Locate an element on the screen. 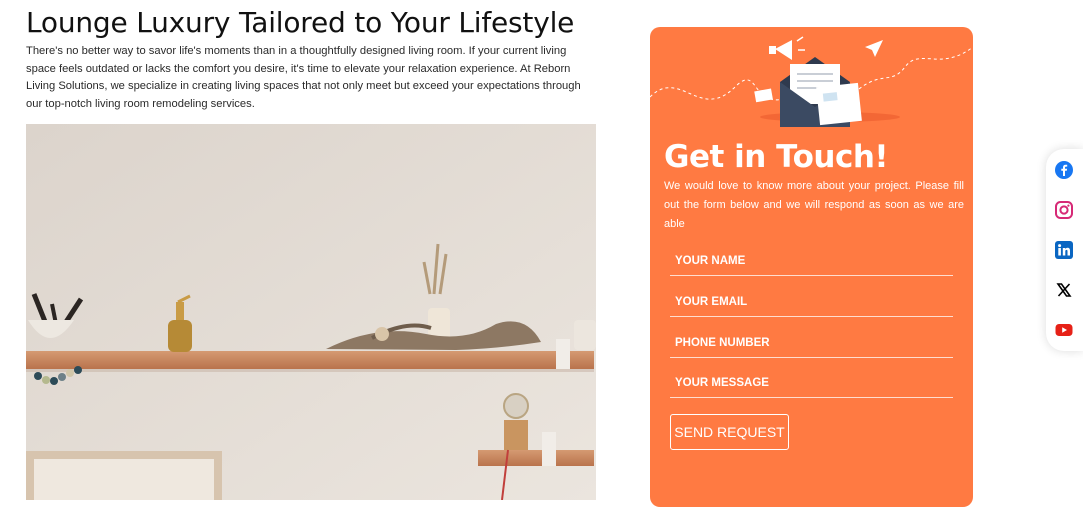 Image resolution: width=1083 pixels, height=507 pixels. x-icon is located at coordinates (1064, 290).